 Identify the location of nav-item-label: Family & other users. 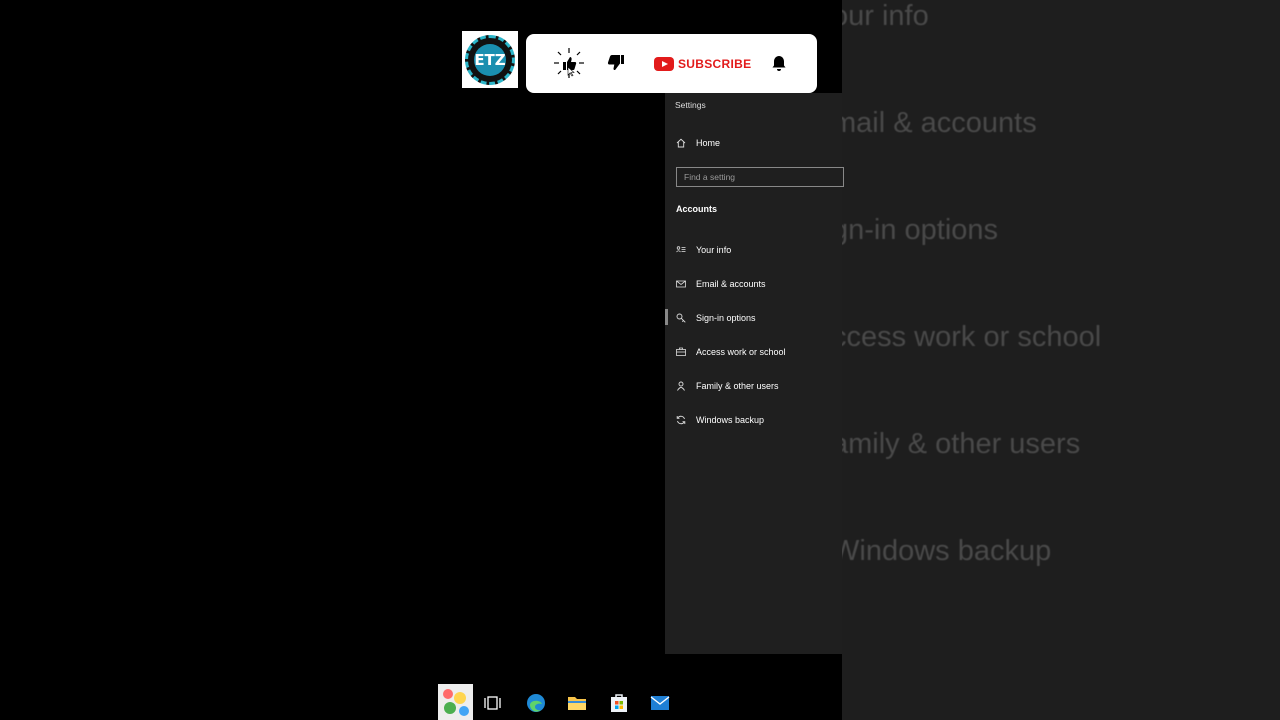
(737, 386).